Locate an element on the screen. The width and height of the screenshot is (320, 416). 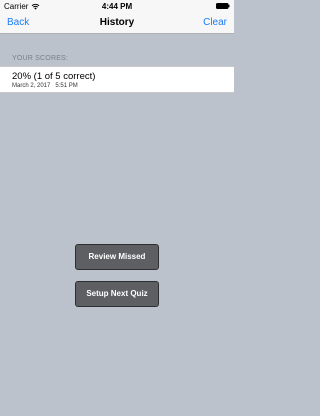
status-time: 4:44 PM is located at coordinates (117, 6).